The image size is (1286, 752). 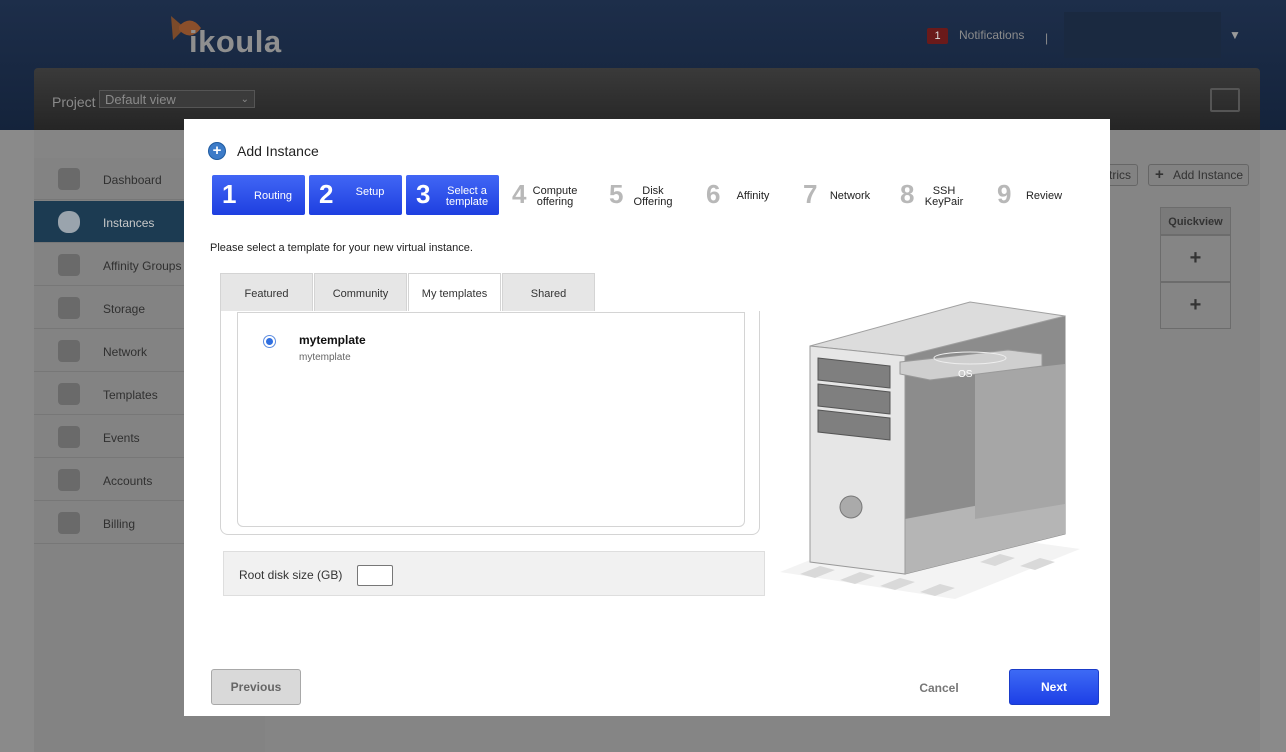 I want to click on step-select-template: 3 Select a template, so click(x=452, y=195).